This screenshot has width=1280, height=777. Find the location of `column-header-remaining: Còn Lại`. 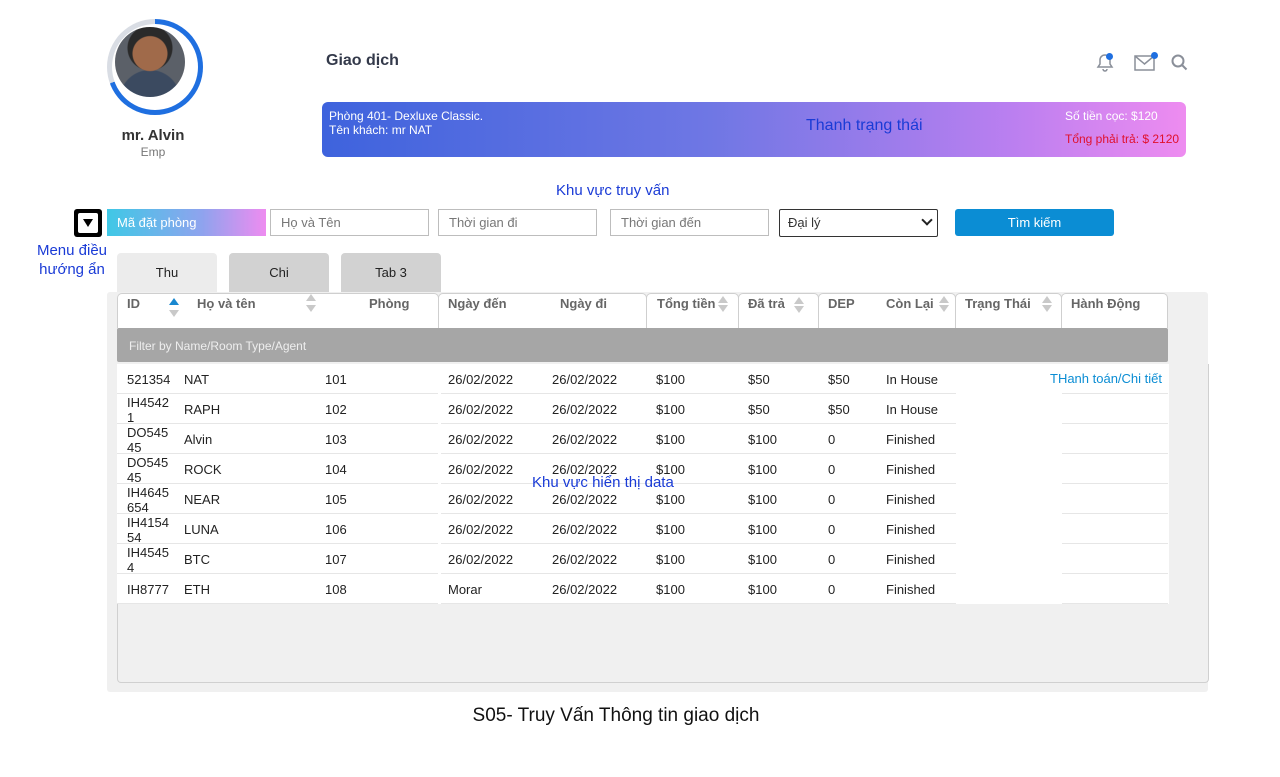

column-header-remaining: Còn Lại is located at coordinates (910, 303).